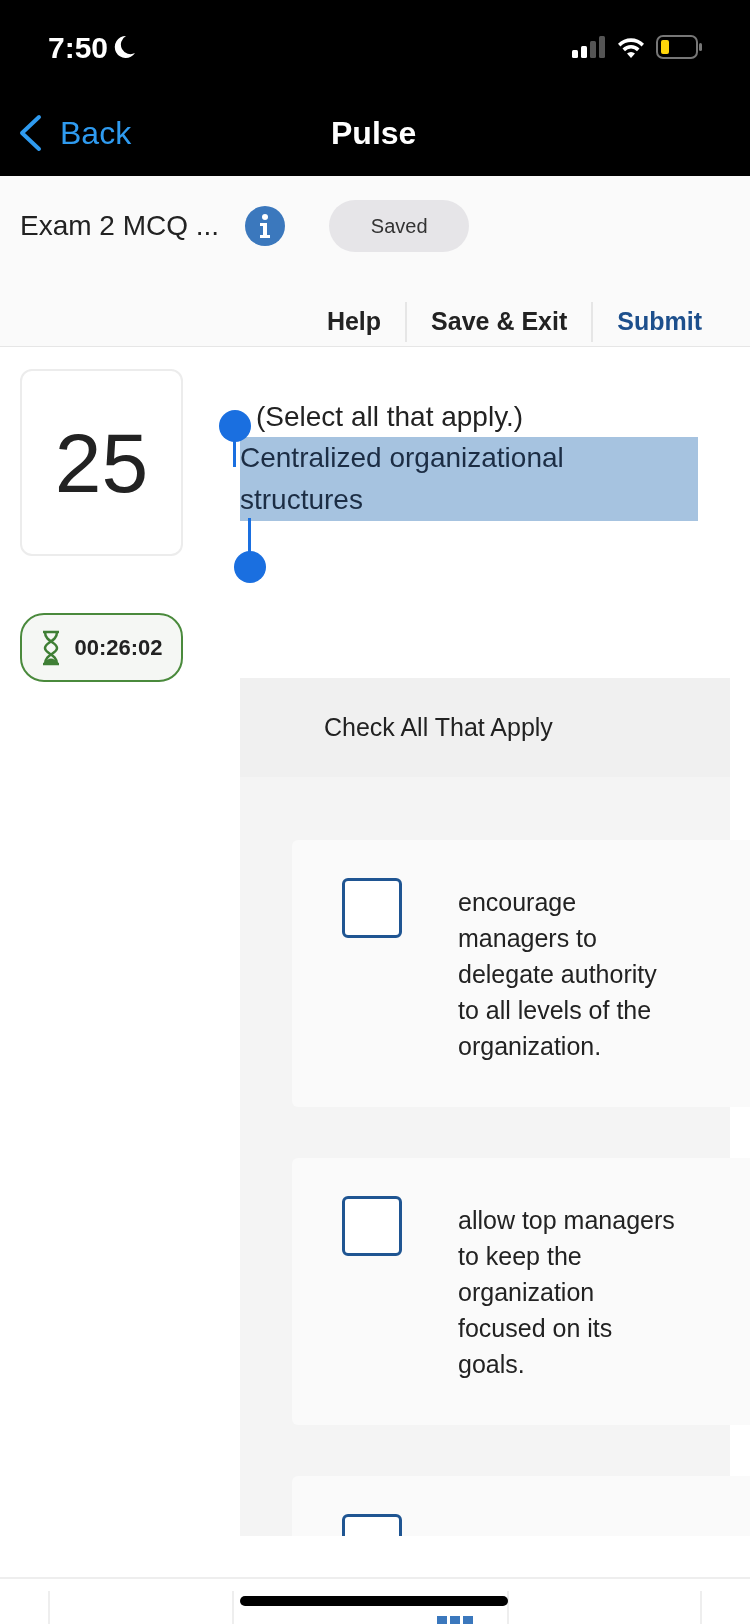 The image size is (750, 1624). Describe the element at coordinates (250, 551) in the screenshot. I see `selection-handle` at that location.